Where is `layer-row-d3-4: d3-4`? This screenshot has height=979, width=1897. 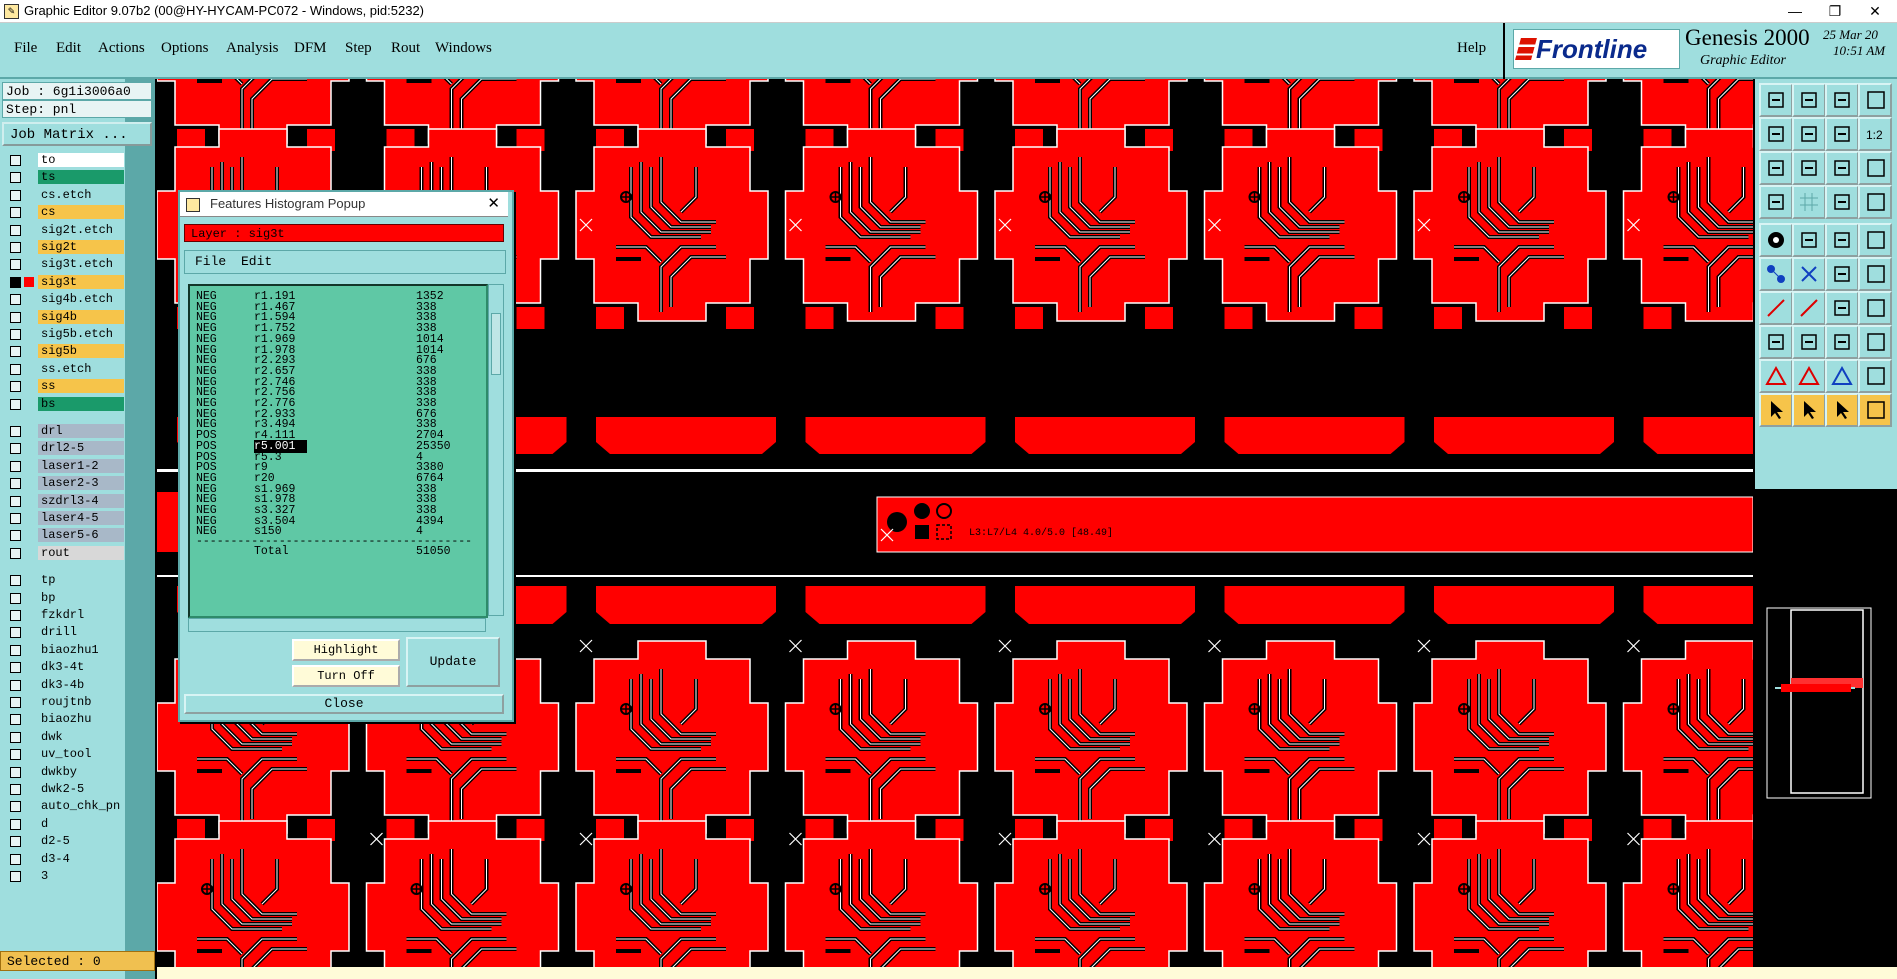
layer-row-d3-4: d3-4 is located at coordinates (64, 858).